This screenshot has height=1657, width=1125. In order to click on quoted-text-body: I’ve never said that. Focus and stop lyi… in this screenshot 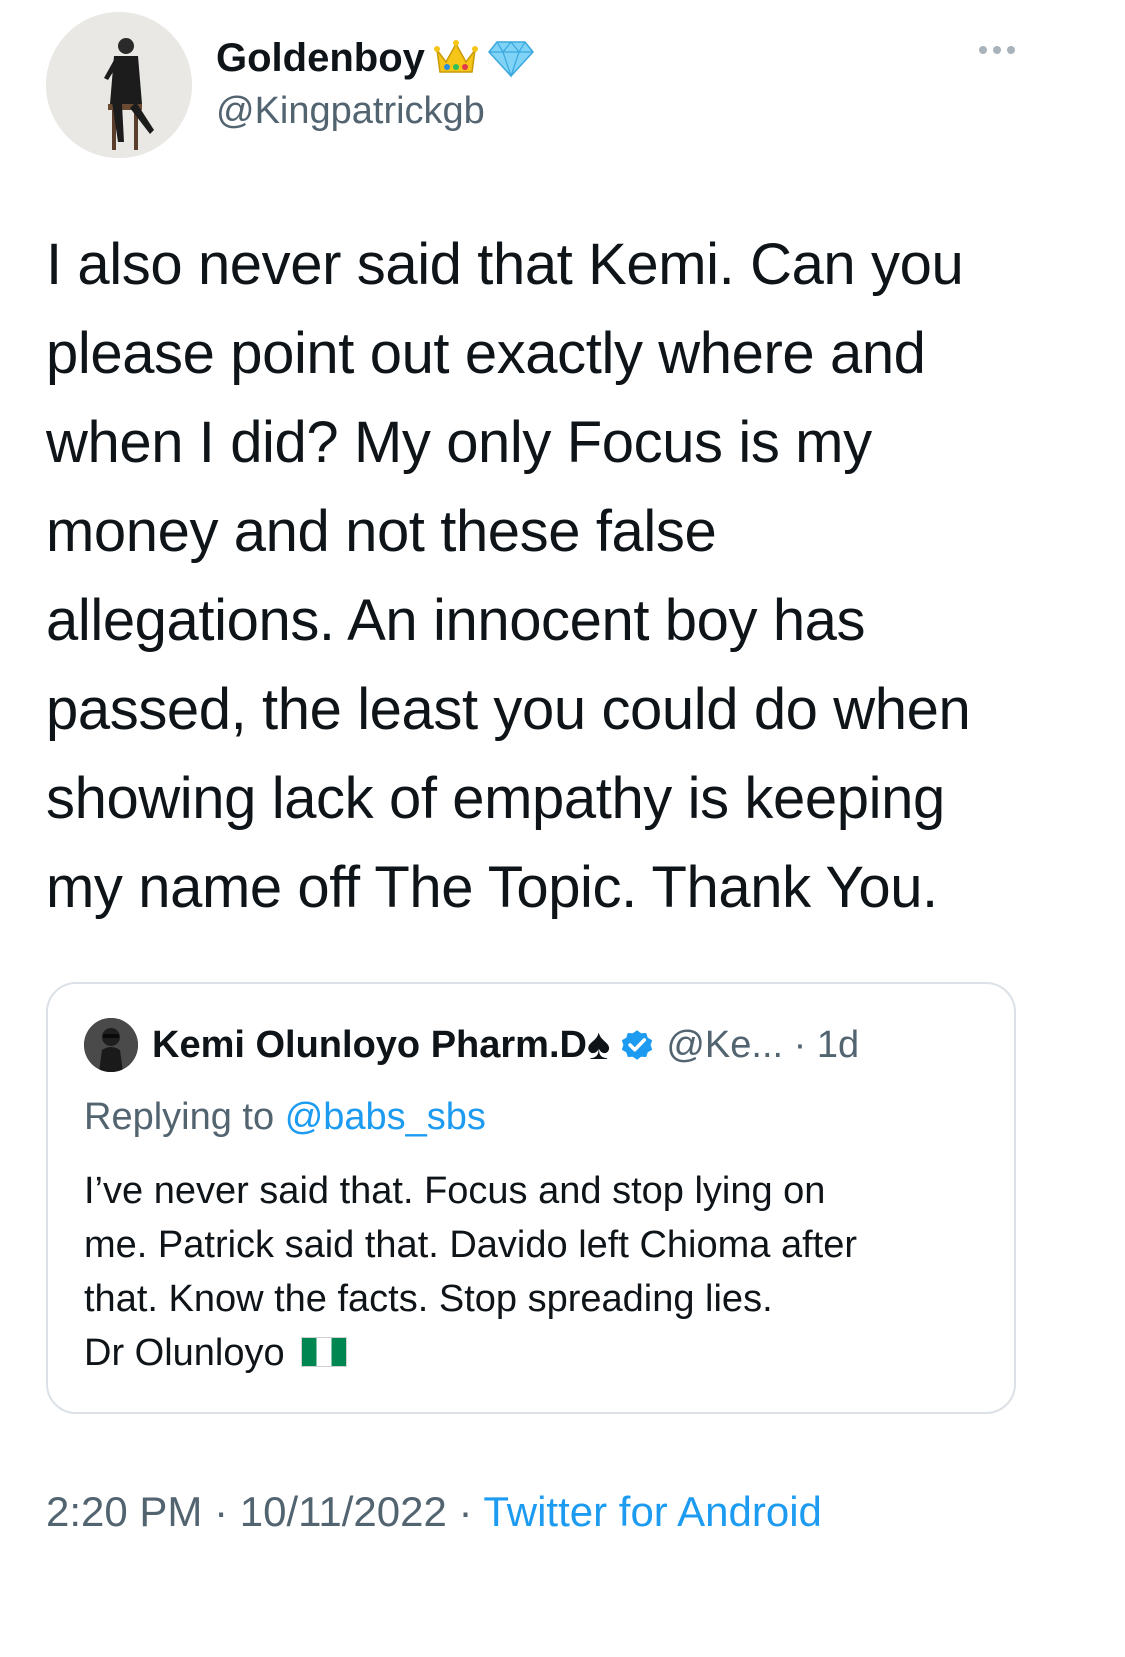, I will do `click(470, 1272)`.